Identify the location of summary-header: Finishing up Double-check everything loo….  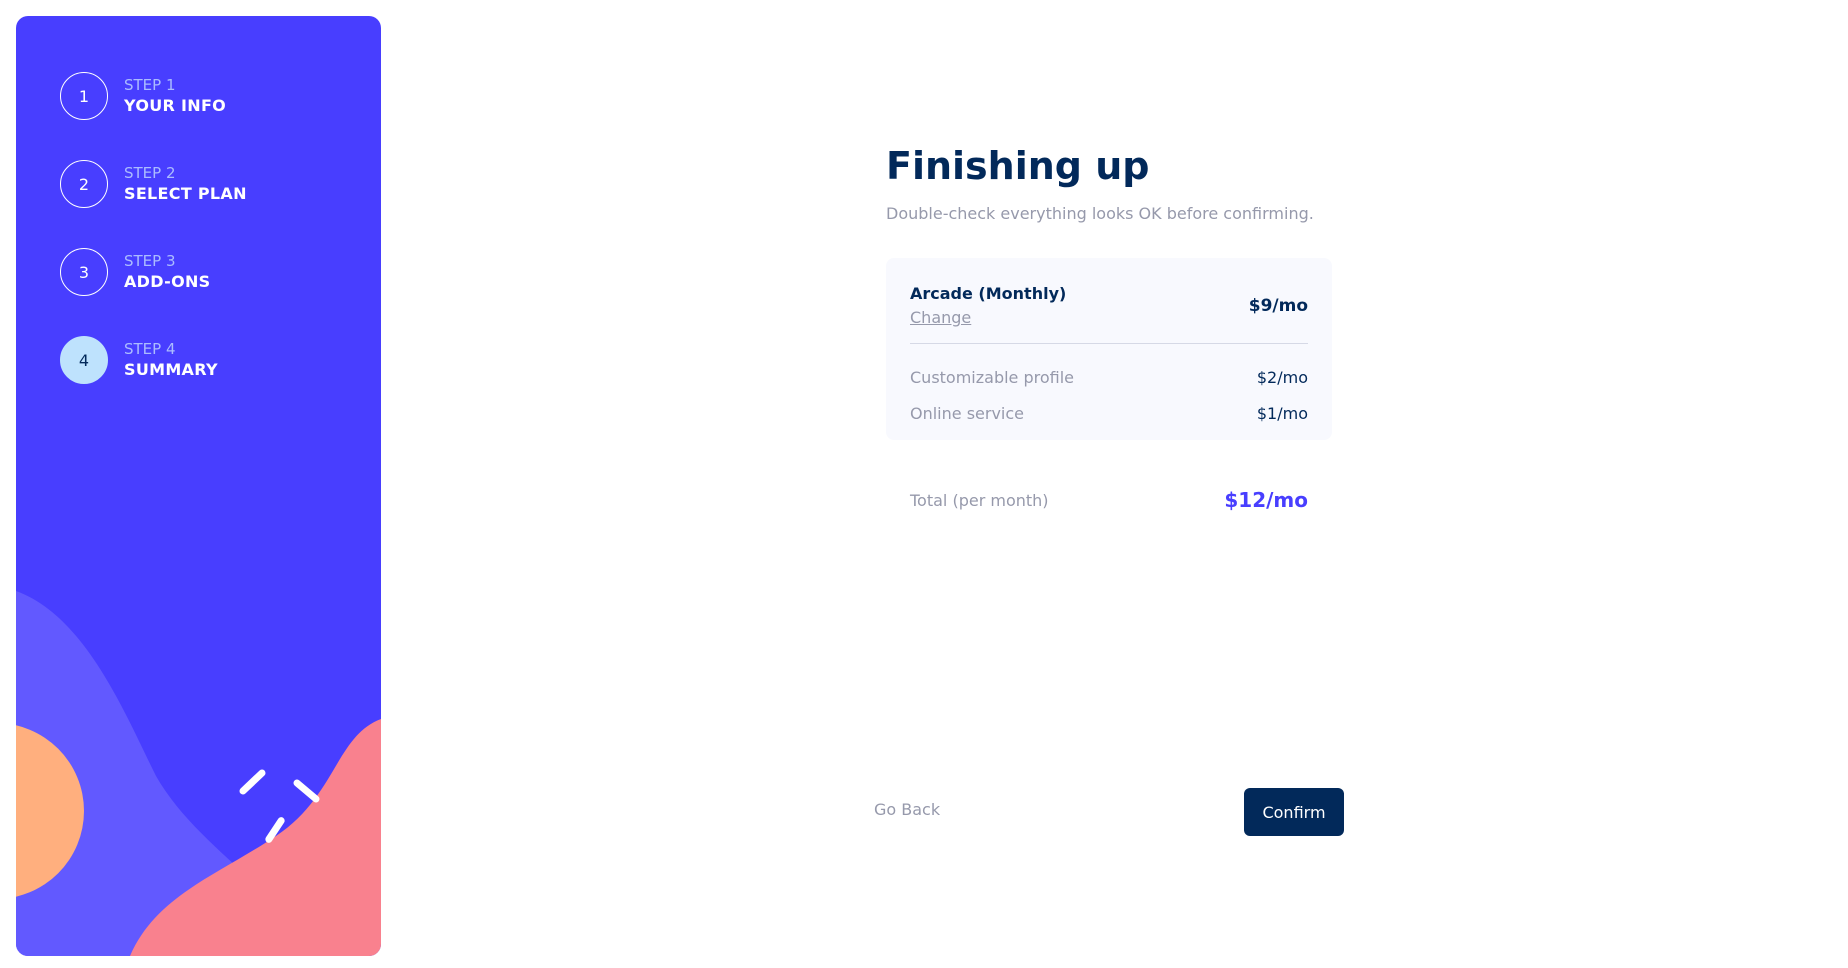
(1109, 181).